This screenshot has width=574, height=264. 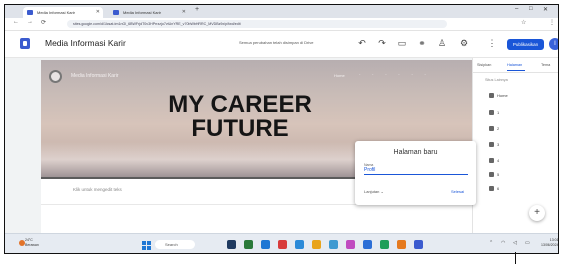 What do you see at coordinates (43, 22) in the screenshot?
I see `reload-icon: ⟳` at bounding box center [43, 22].